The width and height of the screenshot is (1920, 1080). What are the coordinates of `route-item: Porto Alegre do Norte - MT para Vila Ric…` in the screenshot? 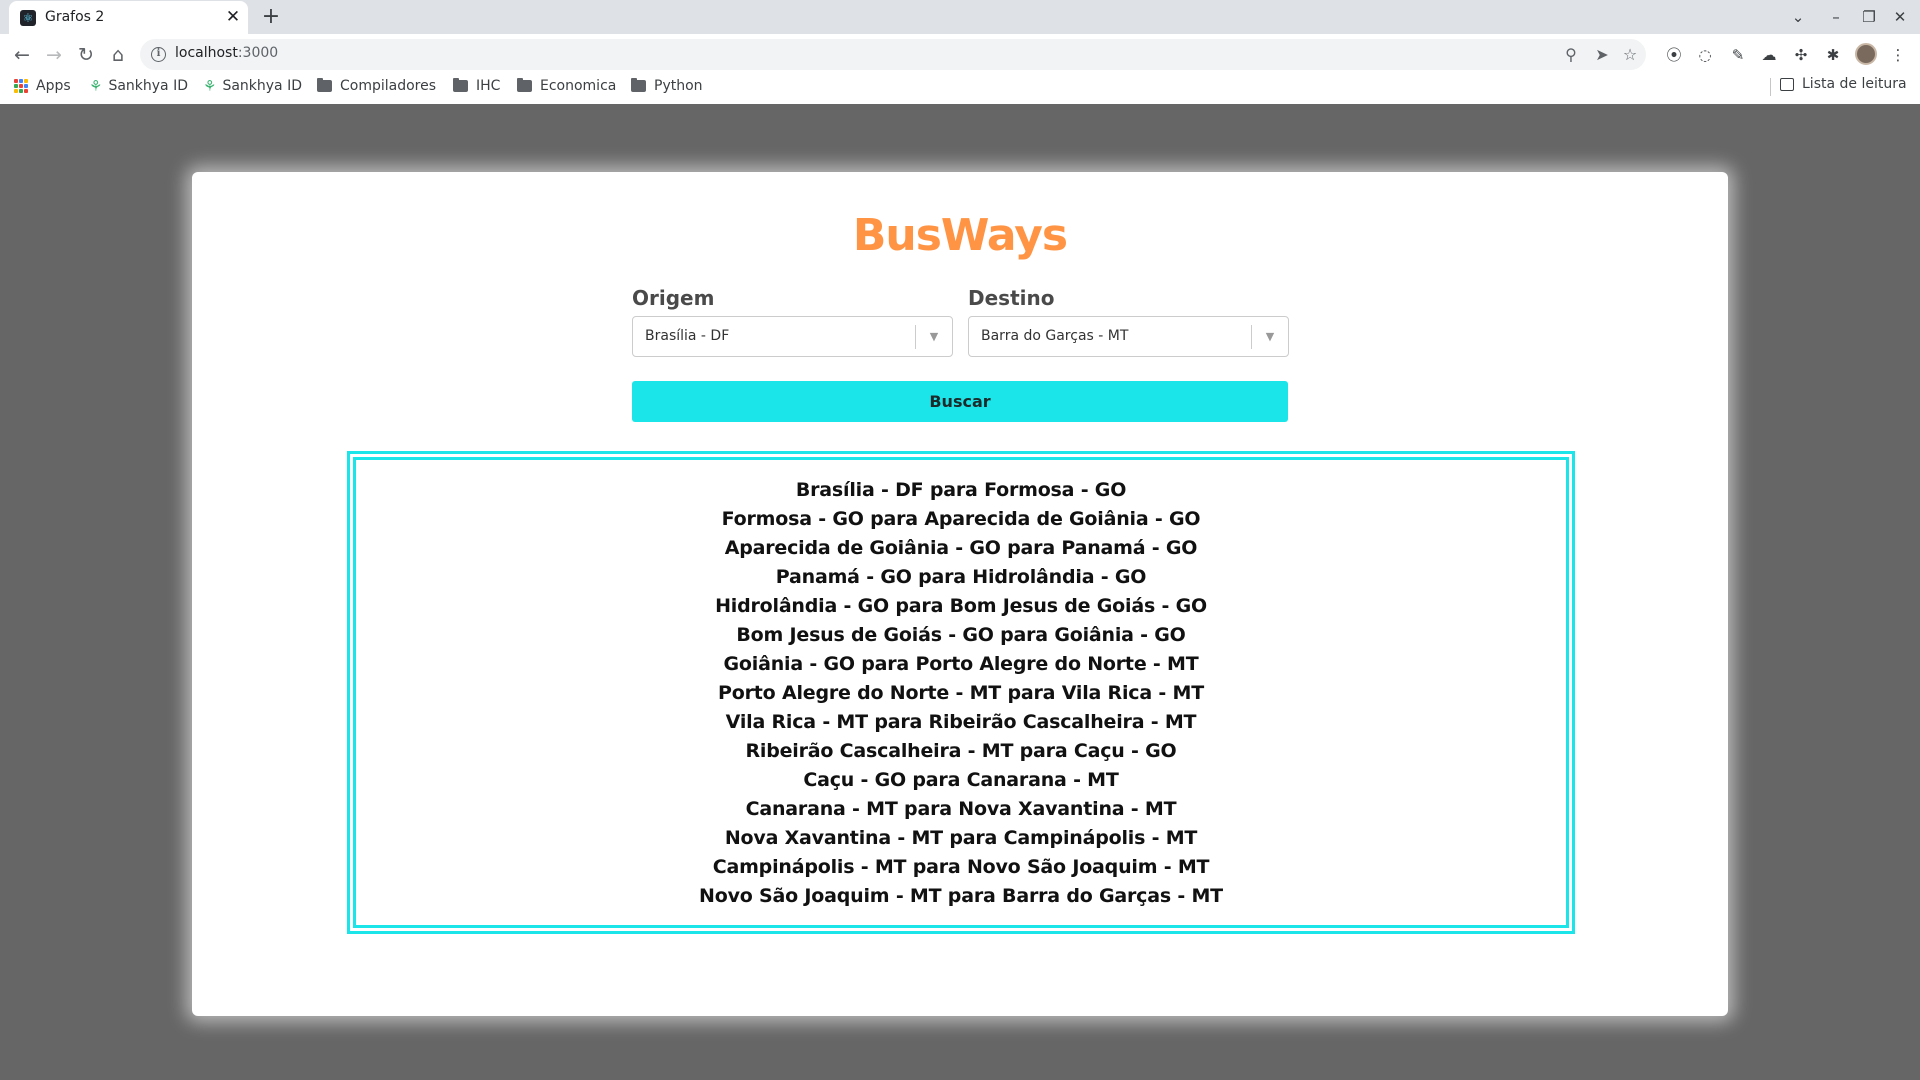 It's located at (961, 693).